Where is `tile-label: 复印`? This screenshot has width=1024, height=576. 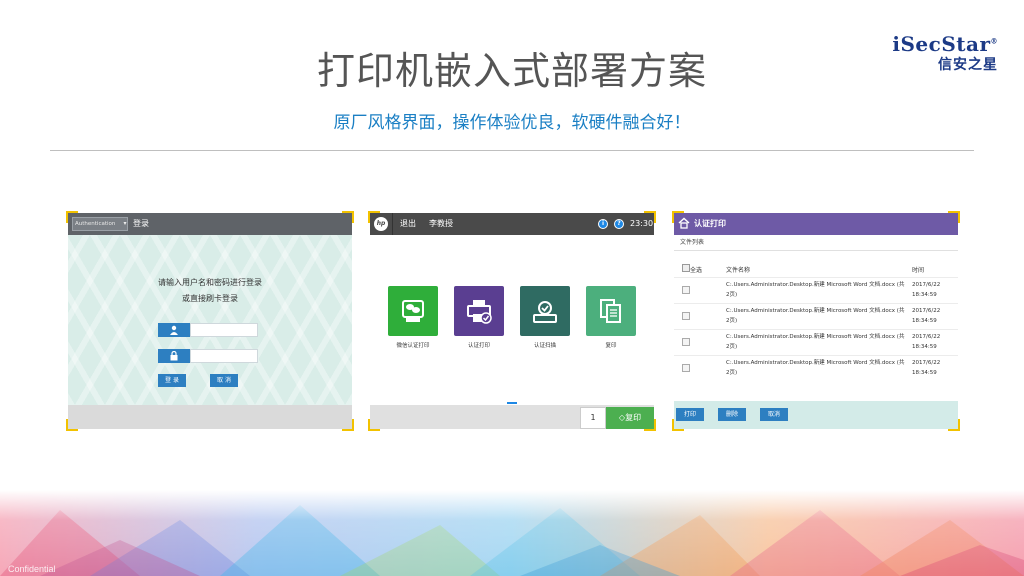 tile-label: 复印 is located at coordinates (611, 346).